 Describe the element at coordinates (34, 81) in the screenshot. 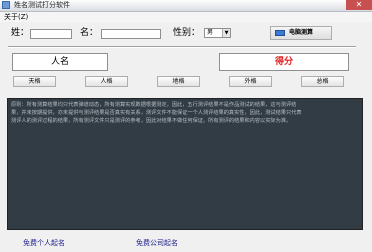

I see `grid-button-tian: 天格` at that location.